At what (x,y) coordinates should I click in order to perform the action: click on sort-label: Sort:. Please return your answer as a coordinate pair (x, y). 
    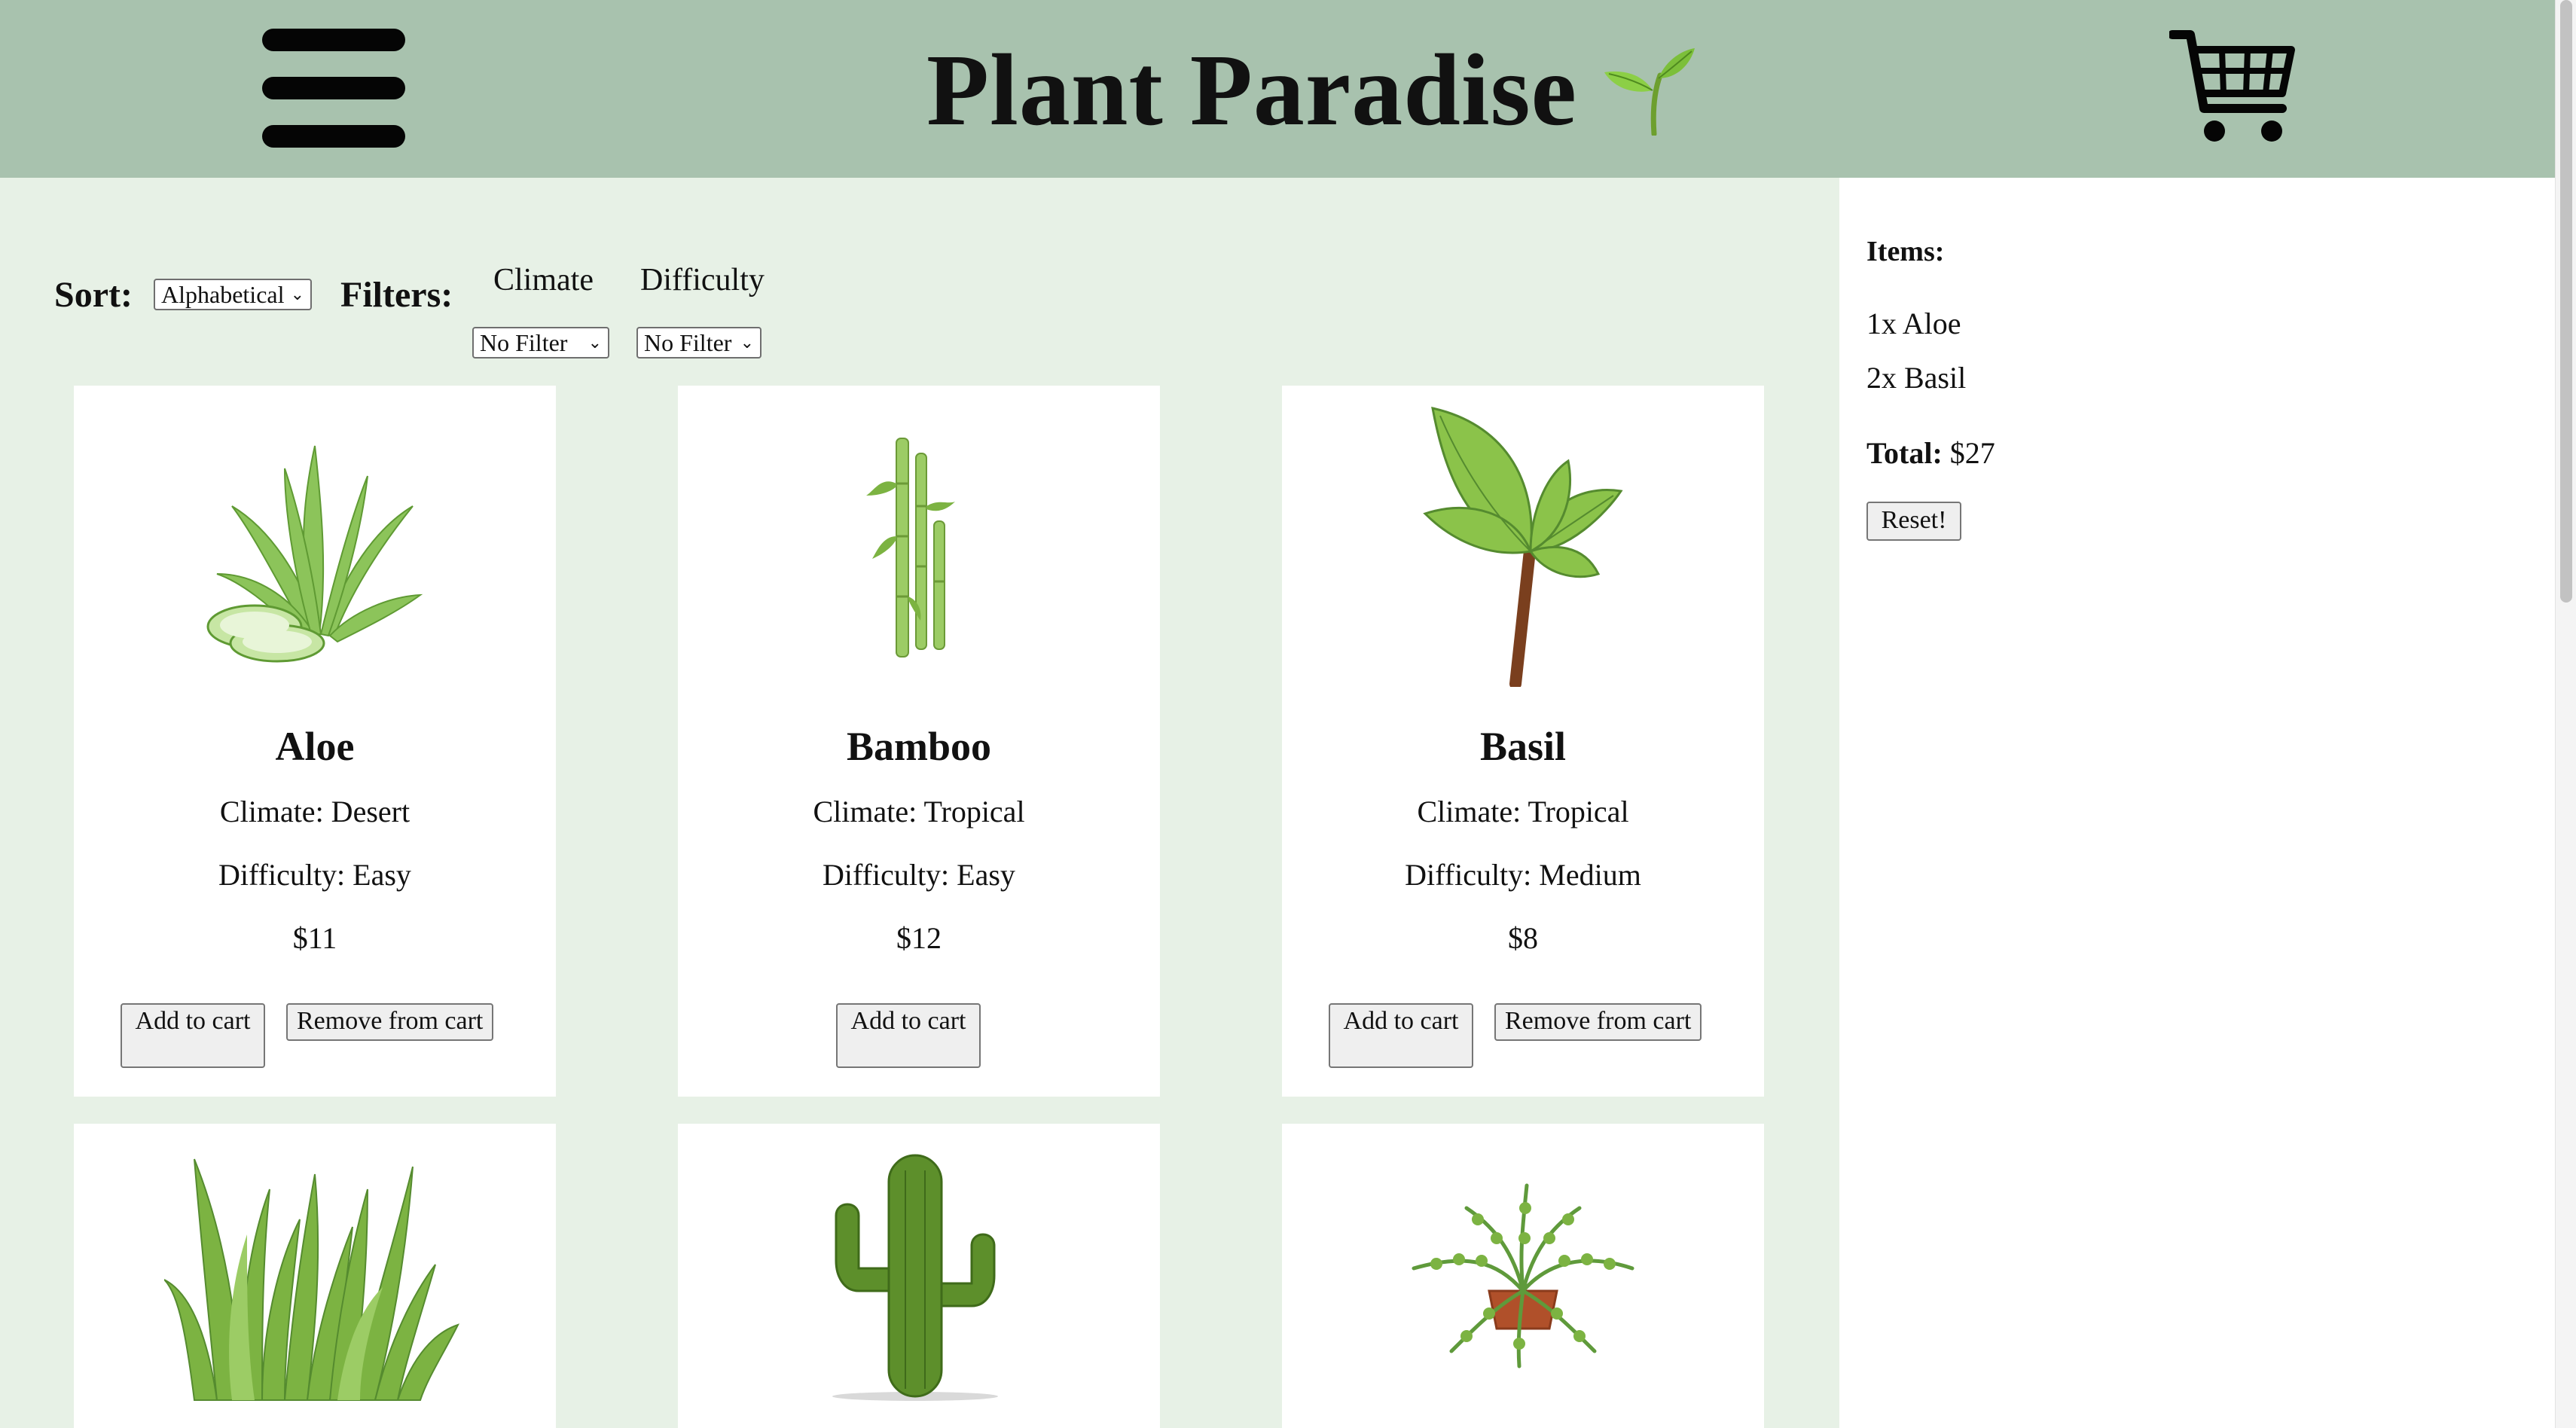
    Looking at the image, I should click on (94, 295).